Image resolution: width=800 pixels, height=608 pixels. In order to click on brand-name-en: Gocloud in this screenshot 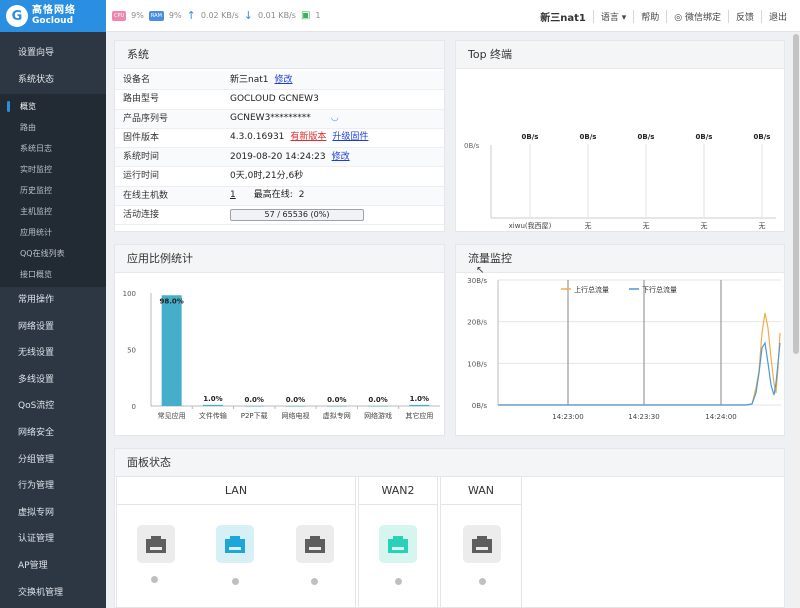, I will do `click(53, 21)`.